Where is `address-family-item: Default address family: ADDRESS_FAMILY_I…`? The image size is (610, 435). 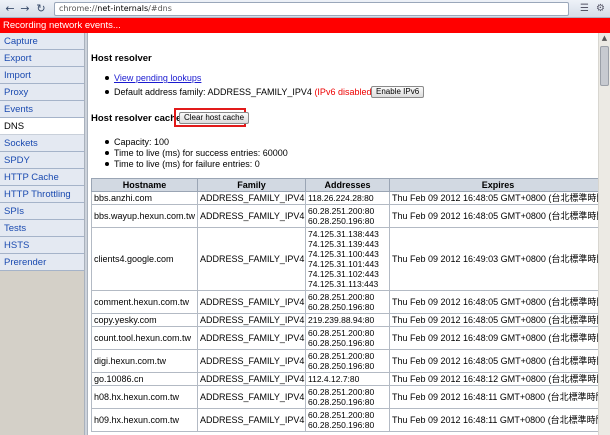
address-family-item: Default address family: ADDRESS_FAMILY_I… is located at coordinates (239, 92).